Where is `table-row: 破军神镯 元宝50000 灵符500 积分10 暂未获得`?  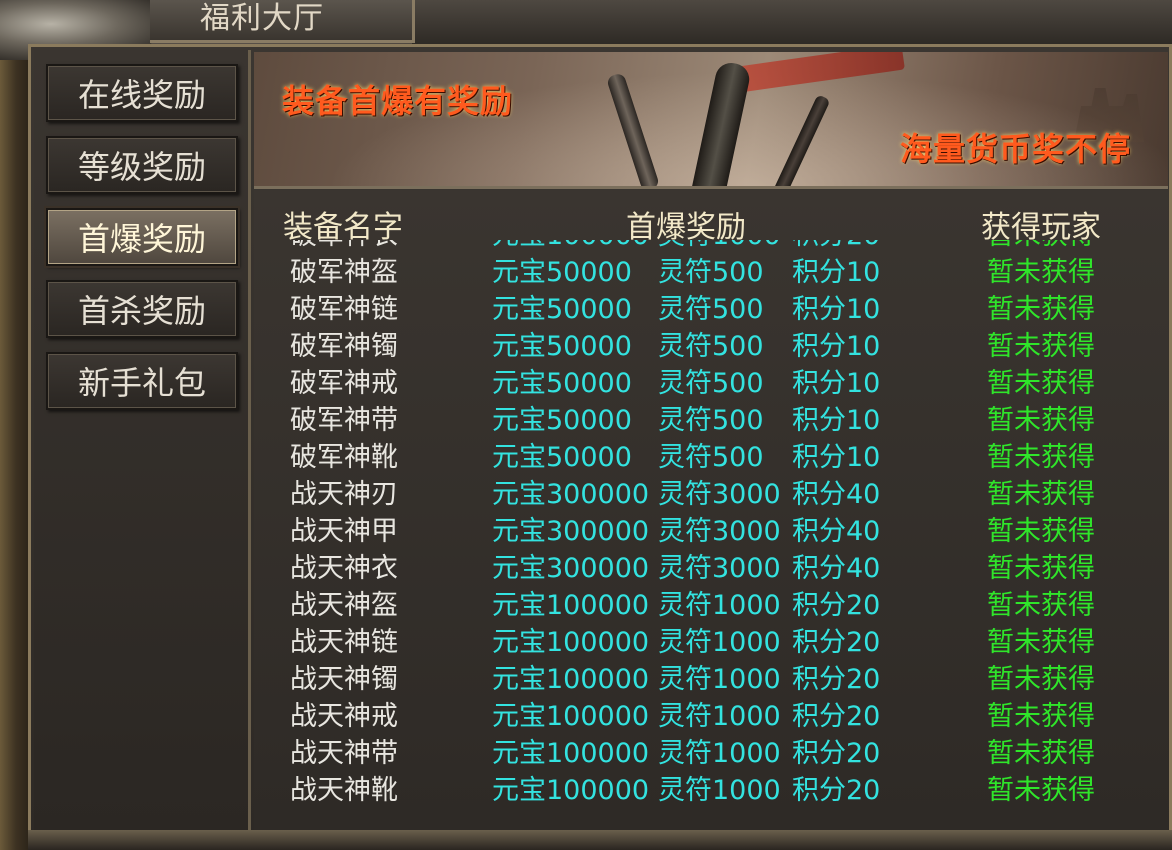 table-row: 破军神镯 元宝50000 灵符500 积分10 暂未获得 is located at coordinates (711, 346).